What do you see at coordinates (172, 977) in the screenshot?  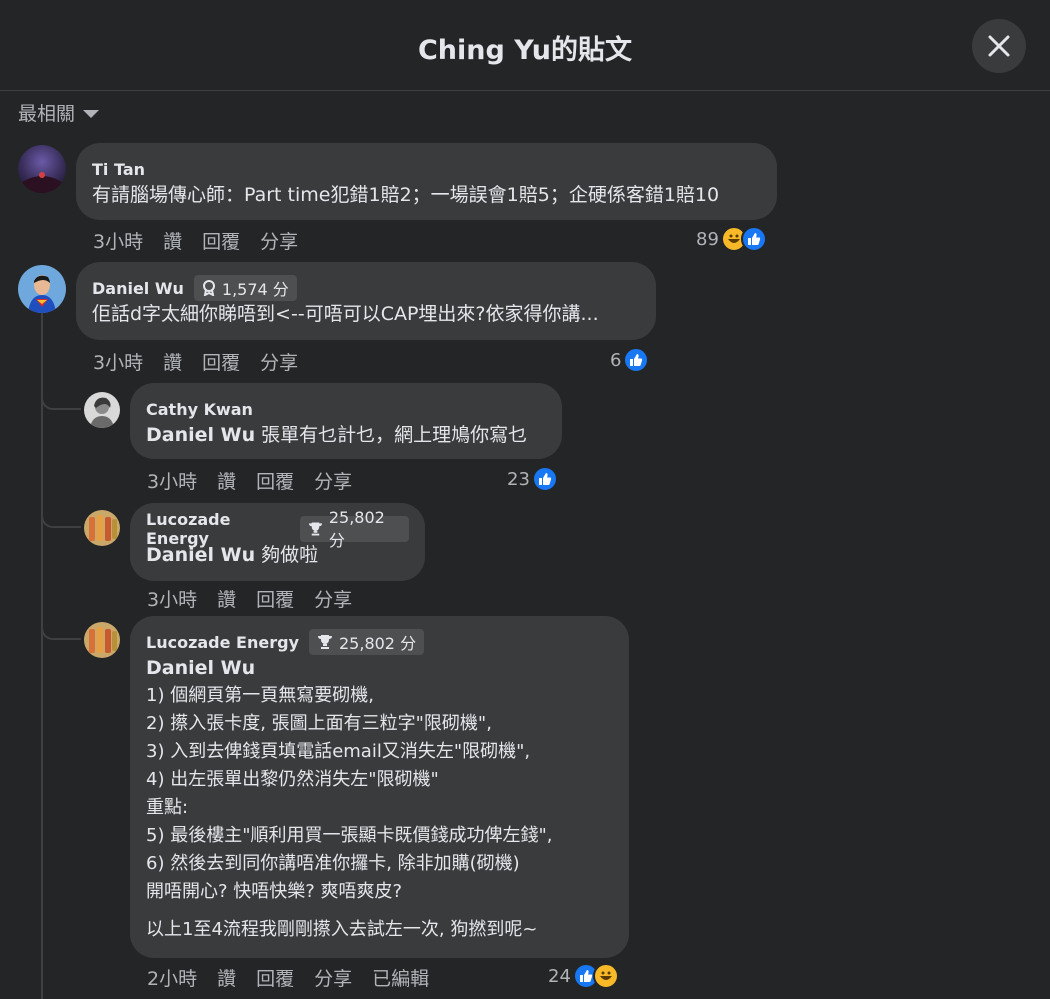 I see `comment-time: 2小時` at bounding box center [172, 977].